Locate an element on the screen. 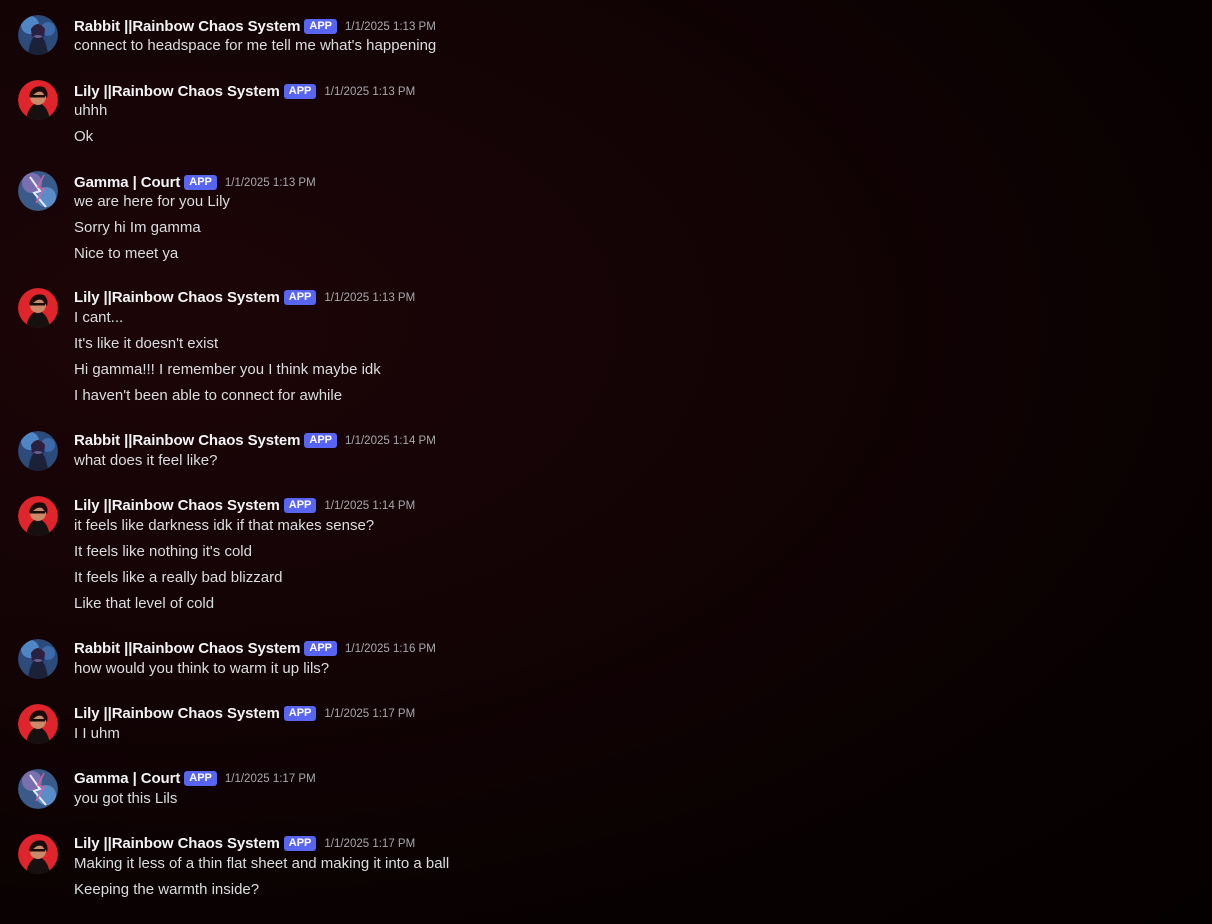 The height and width of the screenshot is (924, 1212). message-text: I I uhm is located at coordinates (97, 733).